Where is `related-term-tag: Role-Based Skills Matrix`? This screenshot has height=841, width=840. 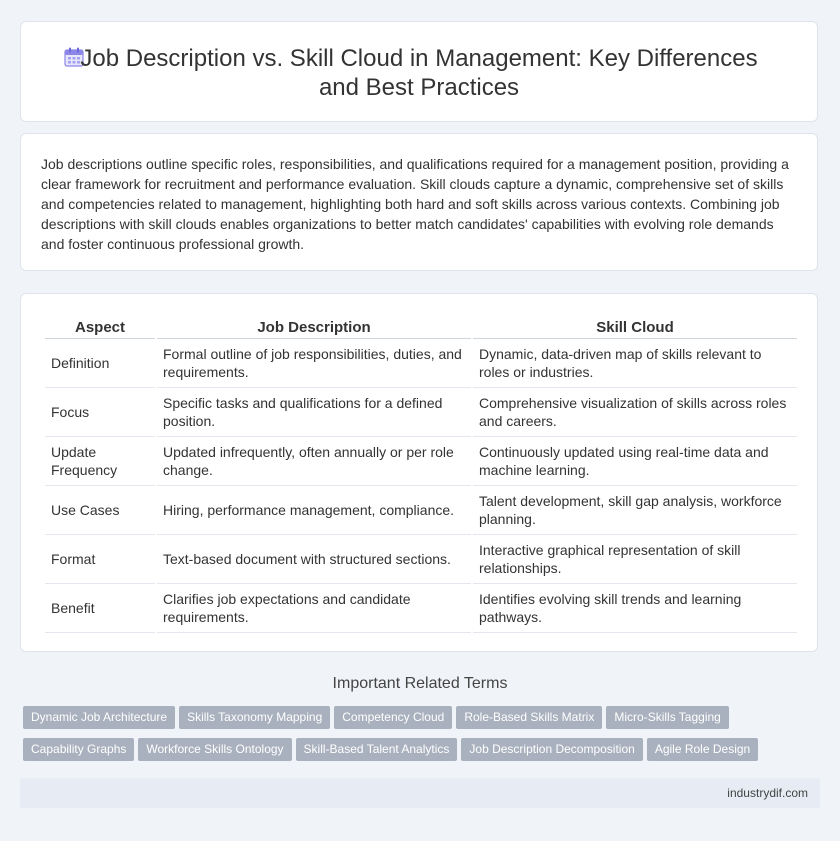 related-term-tag: Role-Based Skills Matrix is located at coordinates (529, 717).